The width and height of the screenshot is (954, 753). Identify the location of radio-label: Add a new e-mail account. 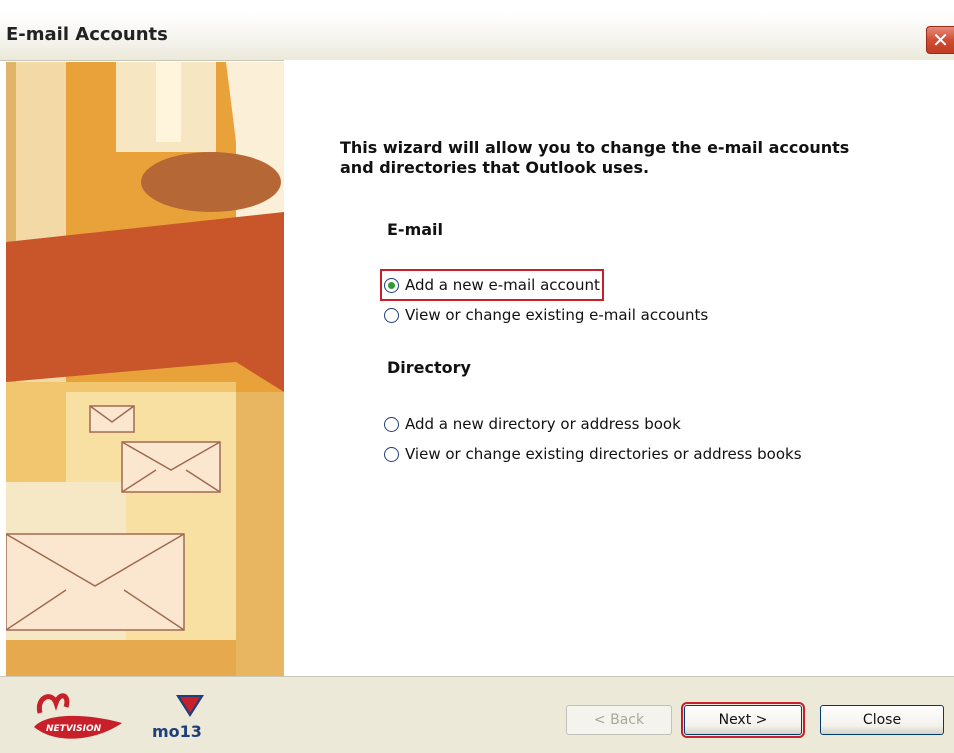
(502, 285).